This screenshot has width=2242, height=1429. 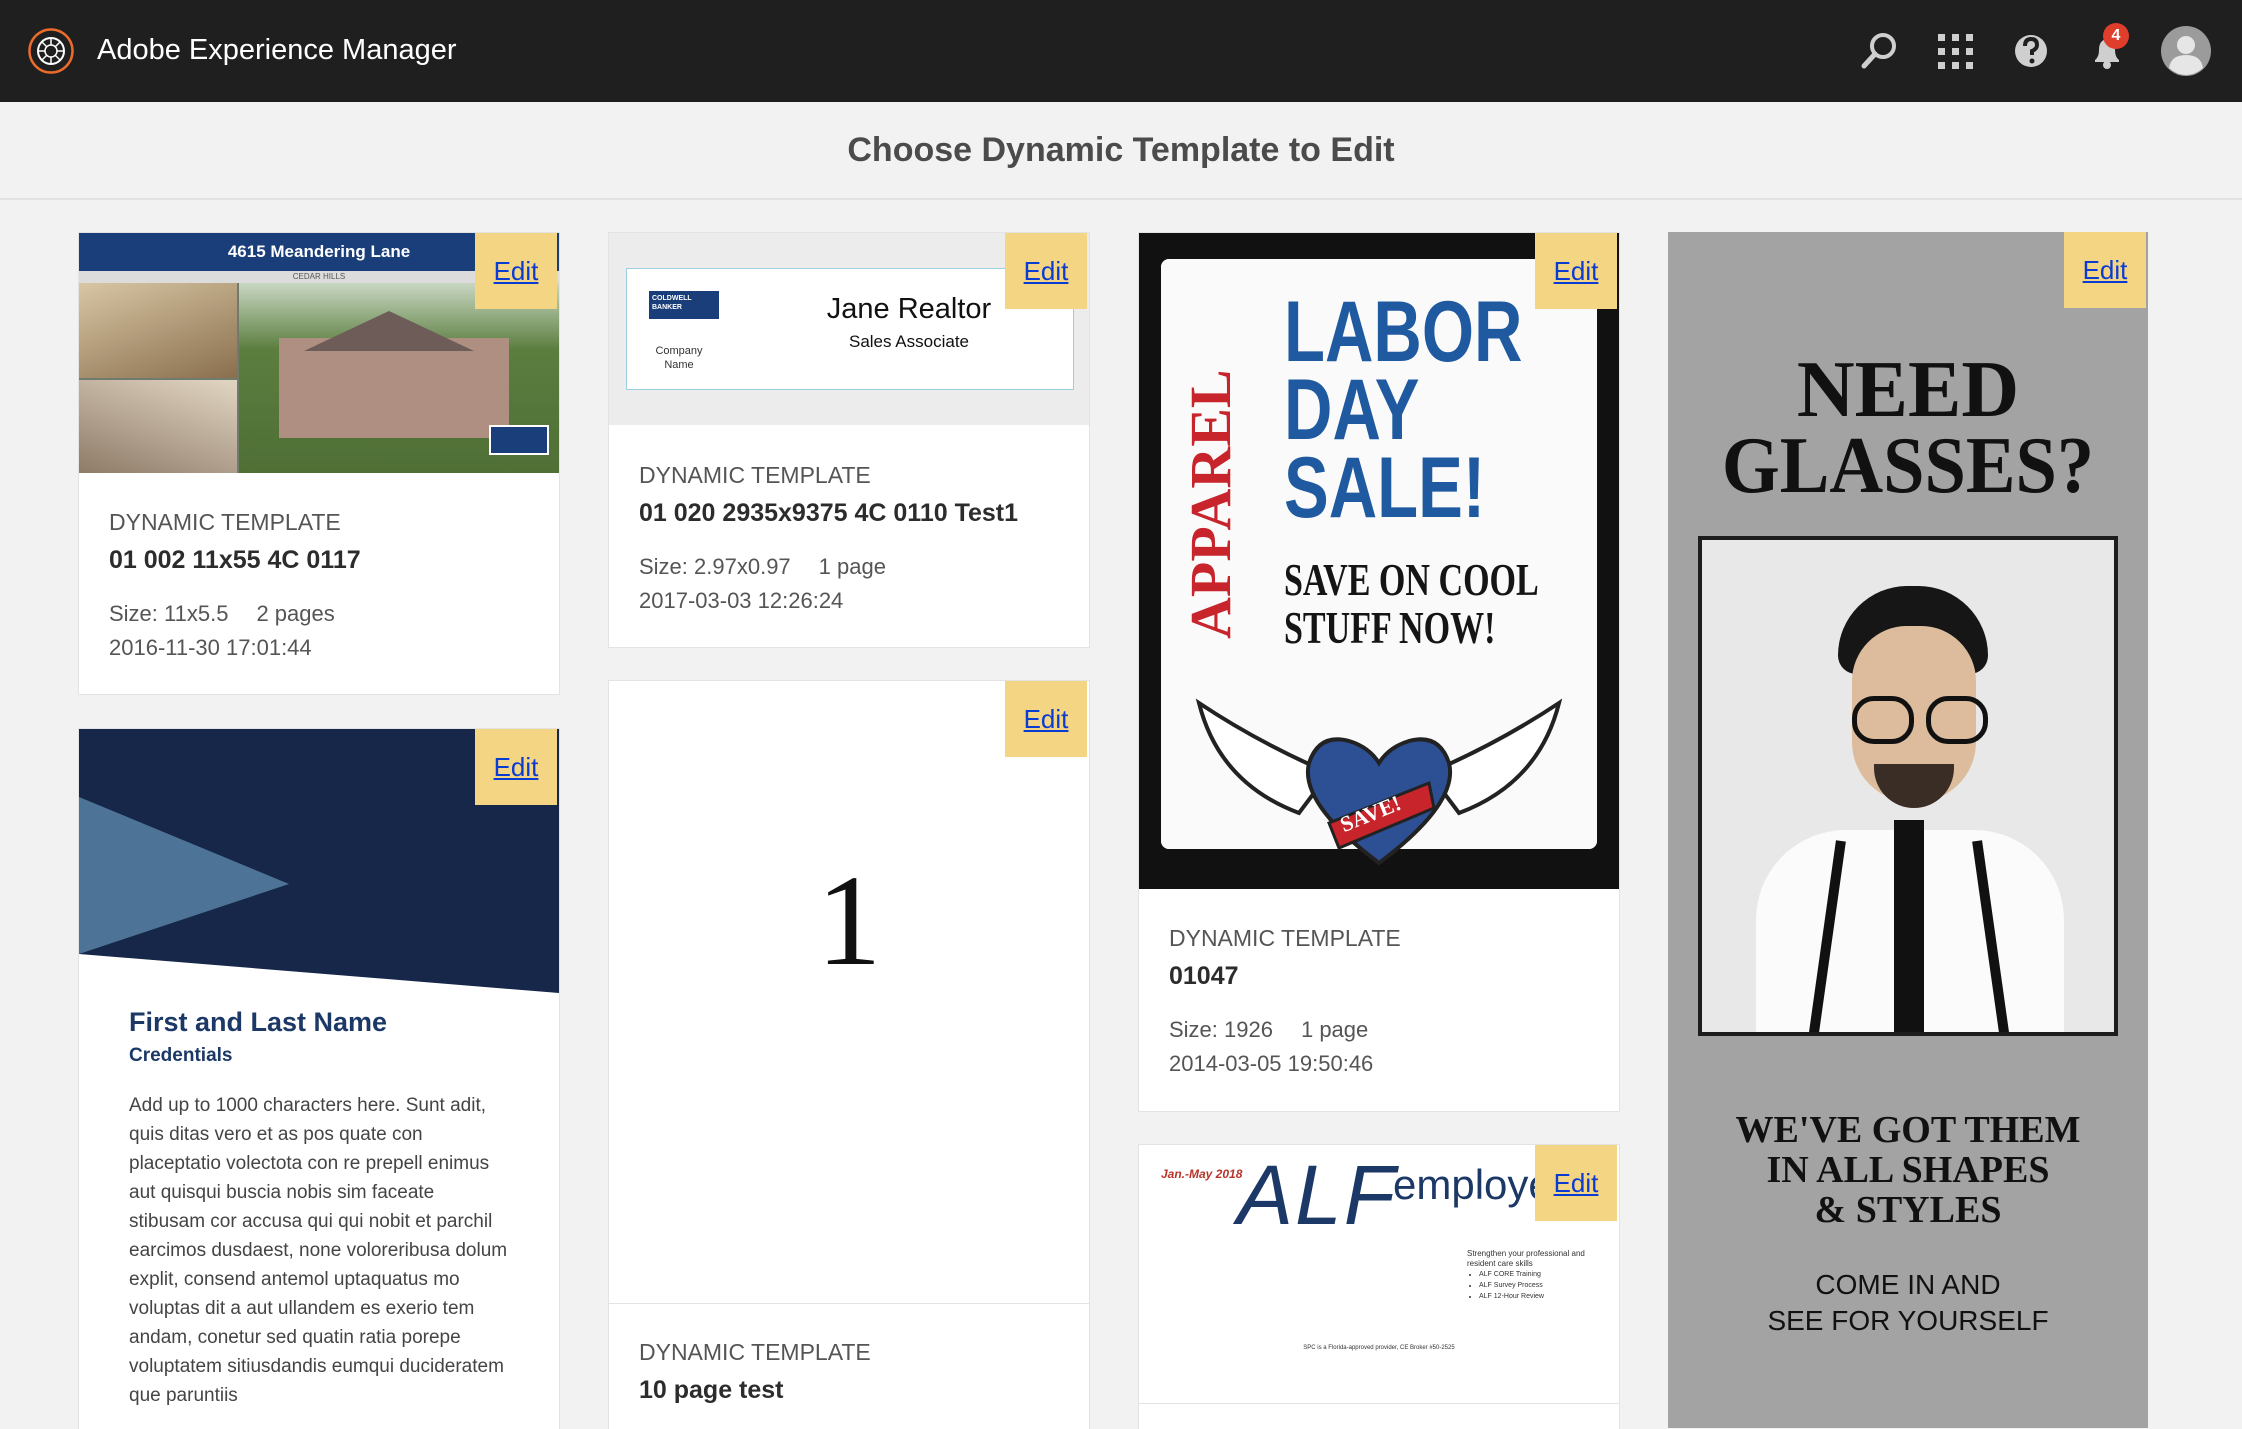 I want to click on template-thumbnail: 1, so click(x=849, y=992).